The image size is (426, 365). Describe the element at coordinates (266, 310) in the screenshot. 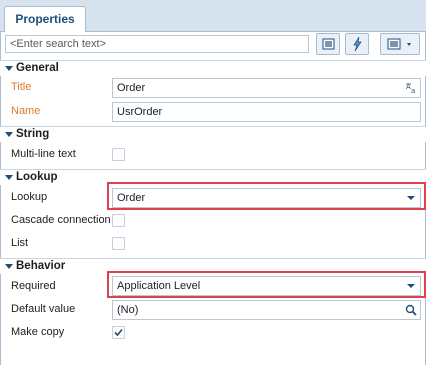

I see `default-value-field: (No)` at that location.